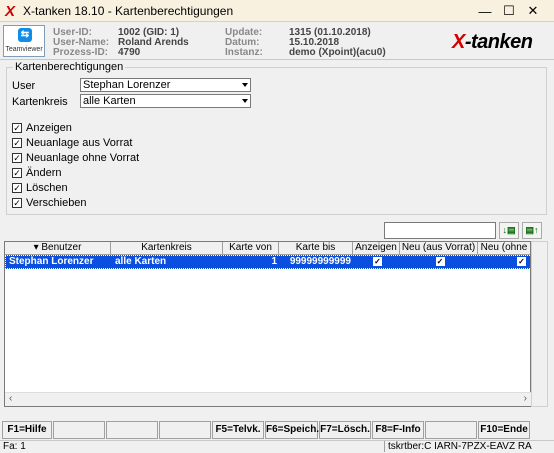 Image resolution: width=554 pixels, height=453 pixels. Describe the element at coordinates (238, 430) in the screenshot. I see `f5-telvk-button: F5=Telvk.` at that location.